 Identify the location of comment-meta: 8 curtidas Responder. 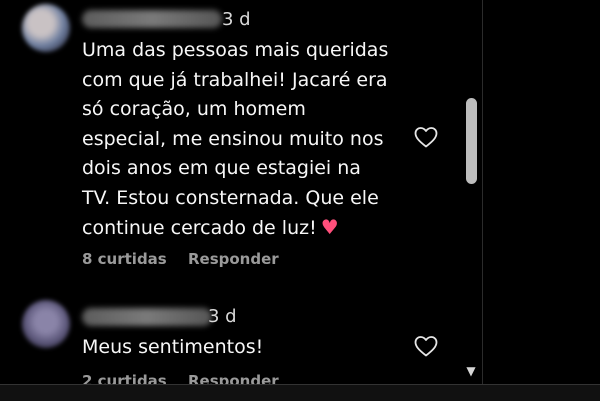
(188, 259).